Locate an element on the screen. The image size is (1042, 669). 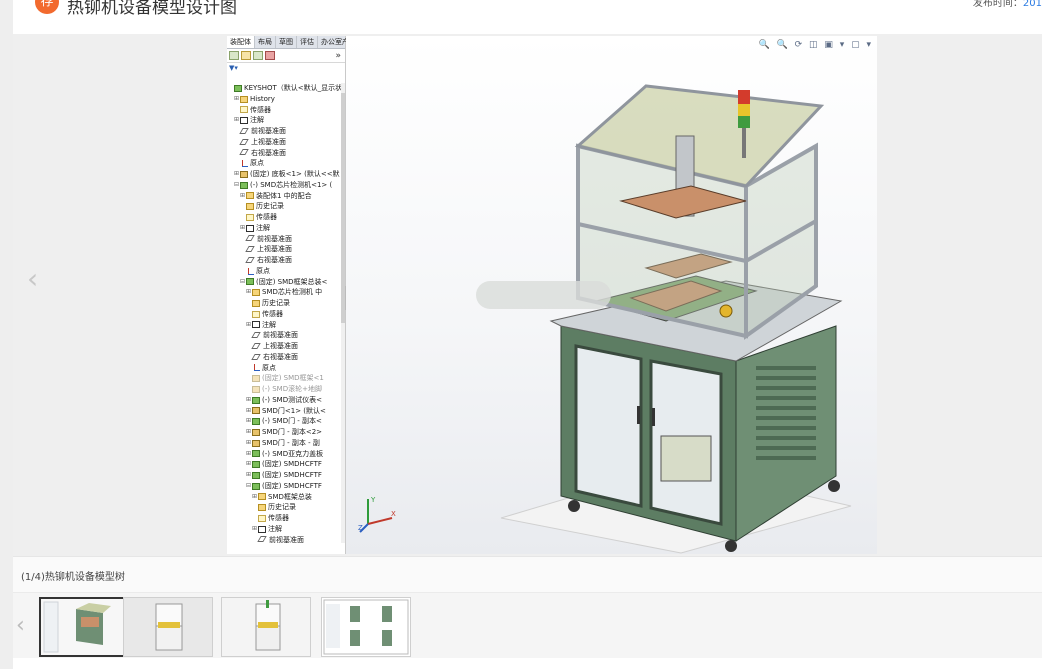
tree-item-label: 注解 is located at coordinates (263, 227).